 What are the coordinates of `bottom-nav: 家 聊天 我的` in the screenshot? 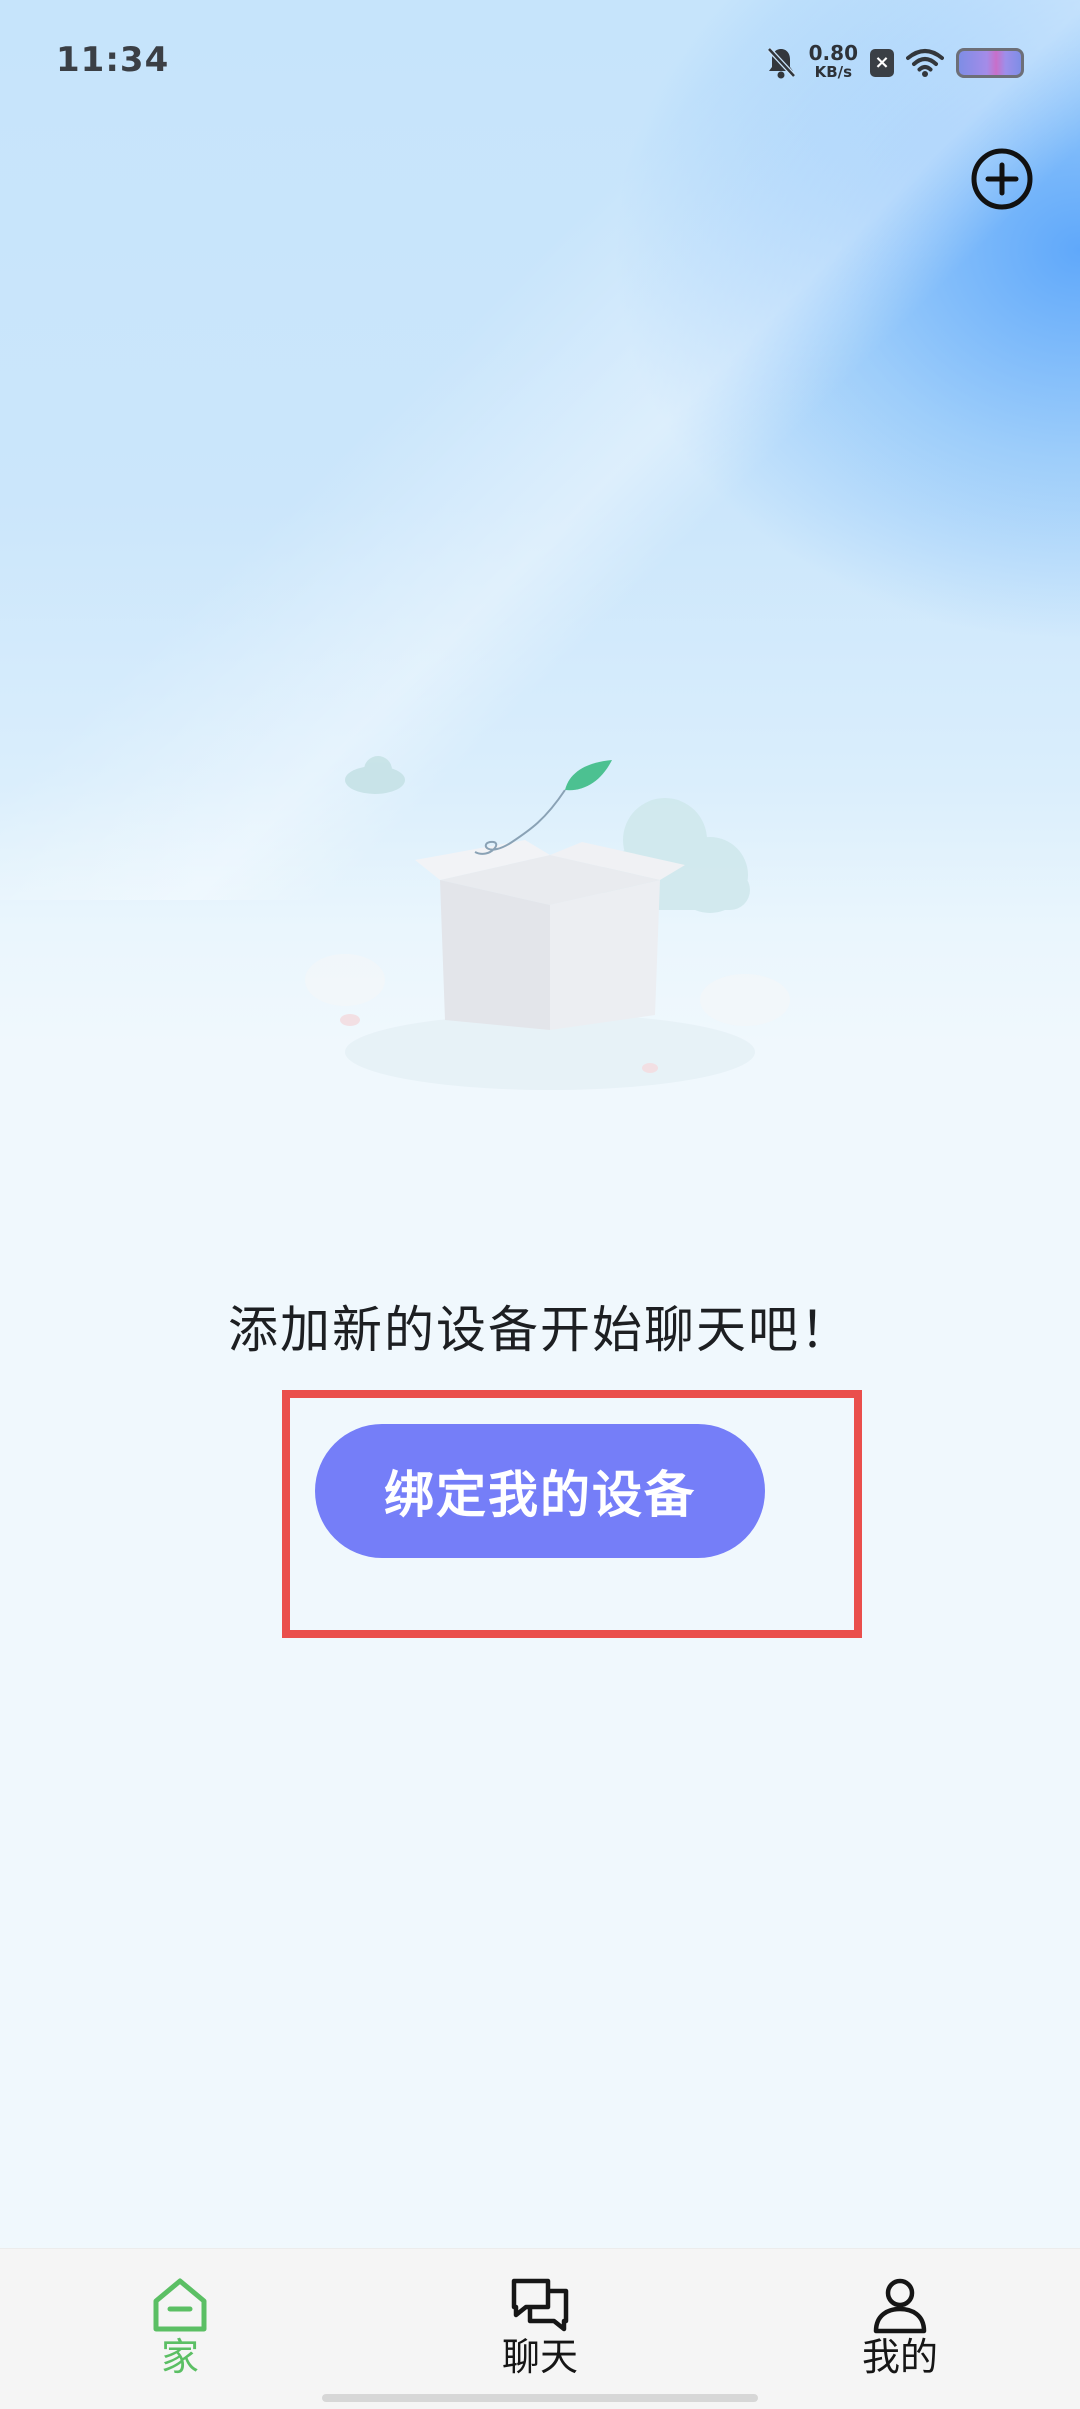 It's located at (540, 2328).